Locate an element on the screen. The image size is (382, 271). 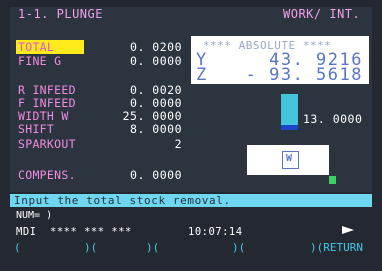
param-shift-label: SHIFT is located at coordinates (36, 129).